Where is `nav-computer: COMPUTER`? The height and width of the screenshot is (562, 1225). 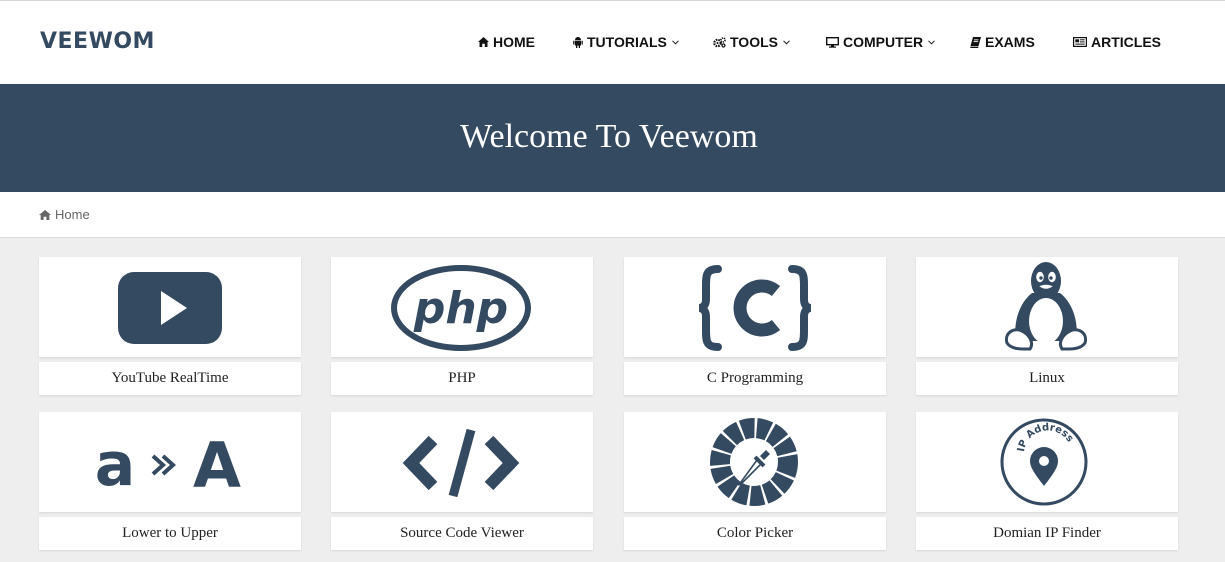
nav-computer: COMPUTER is located at coordinates (880, 42).